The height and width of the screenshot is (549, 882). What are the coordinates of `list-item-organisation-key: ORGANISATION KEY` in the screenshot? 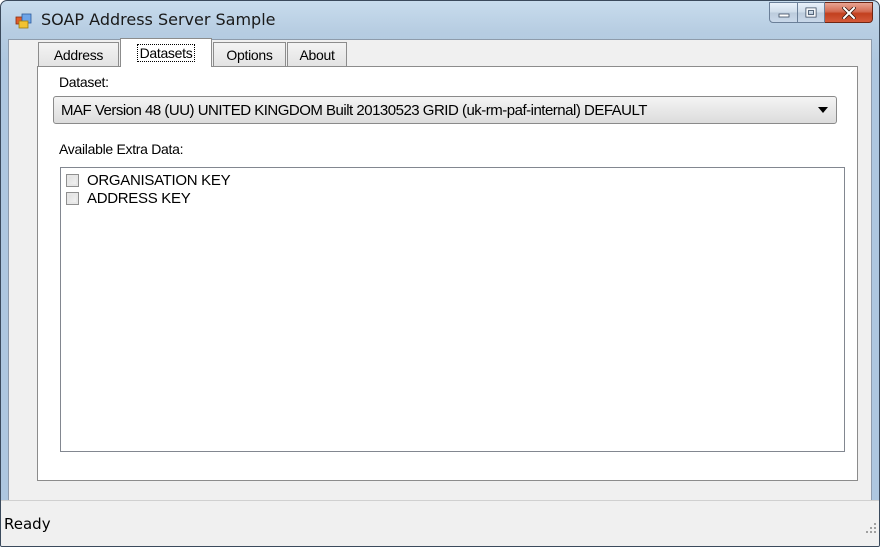 It's located at (148, 180).